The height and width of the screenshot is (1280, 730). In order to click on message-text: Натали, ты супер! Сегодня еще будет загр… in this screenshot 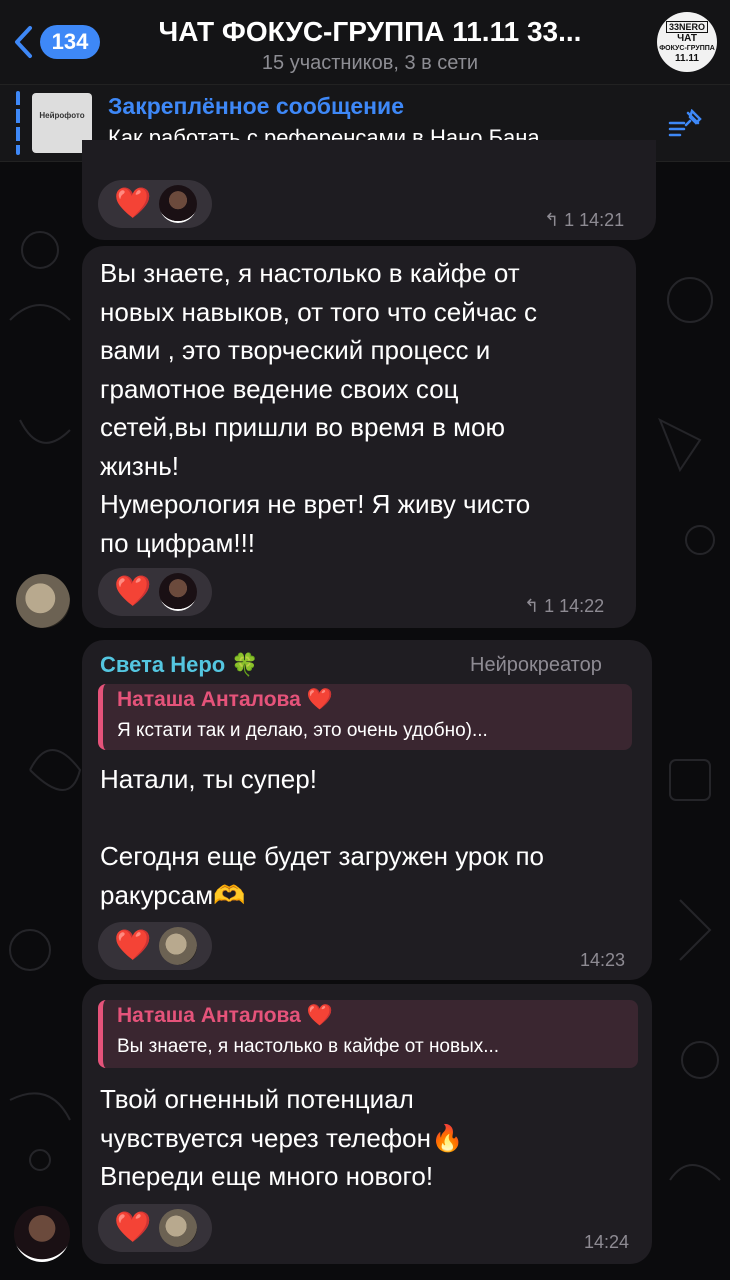, I will do `click(322, 837)`.